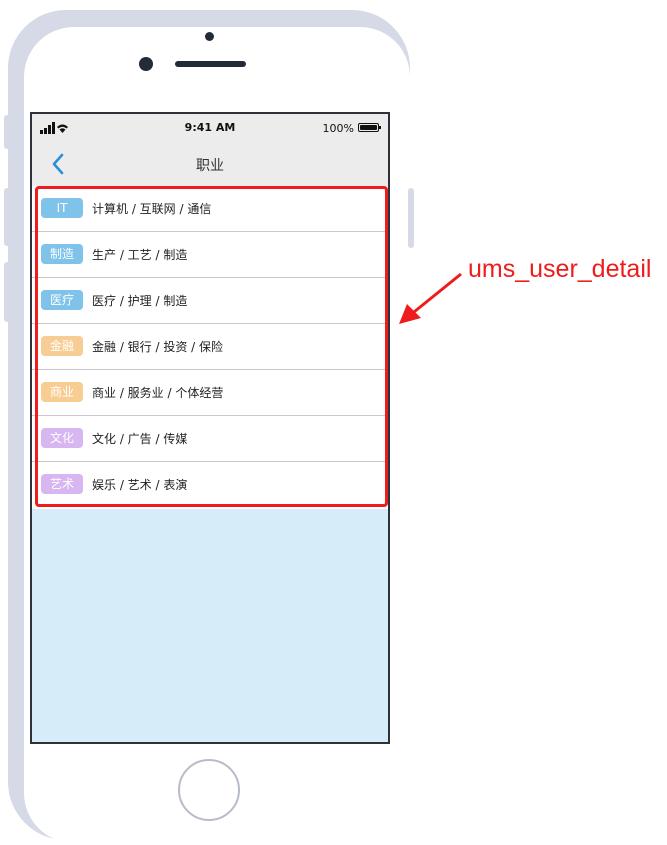  Describe the element at coordinates (62, 300) in the screenshot. I see `category-tag: 医疗` at that location.